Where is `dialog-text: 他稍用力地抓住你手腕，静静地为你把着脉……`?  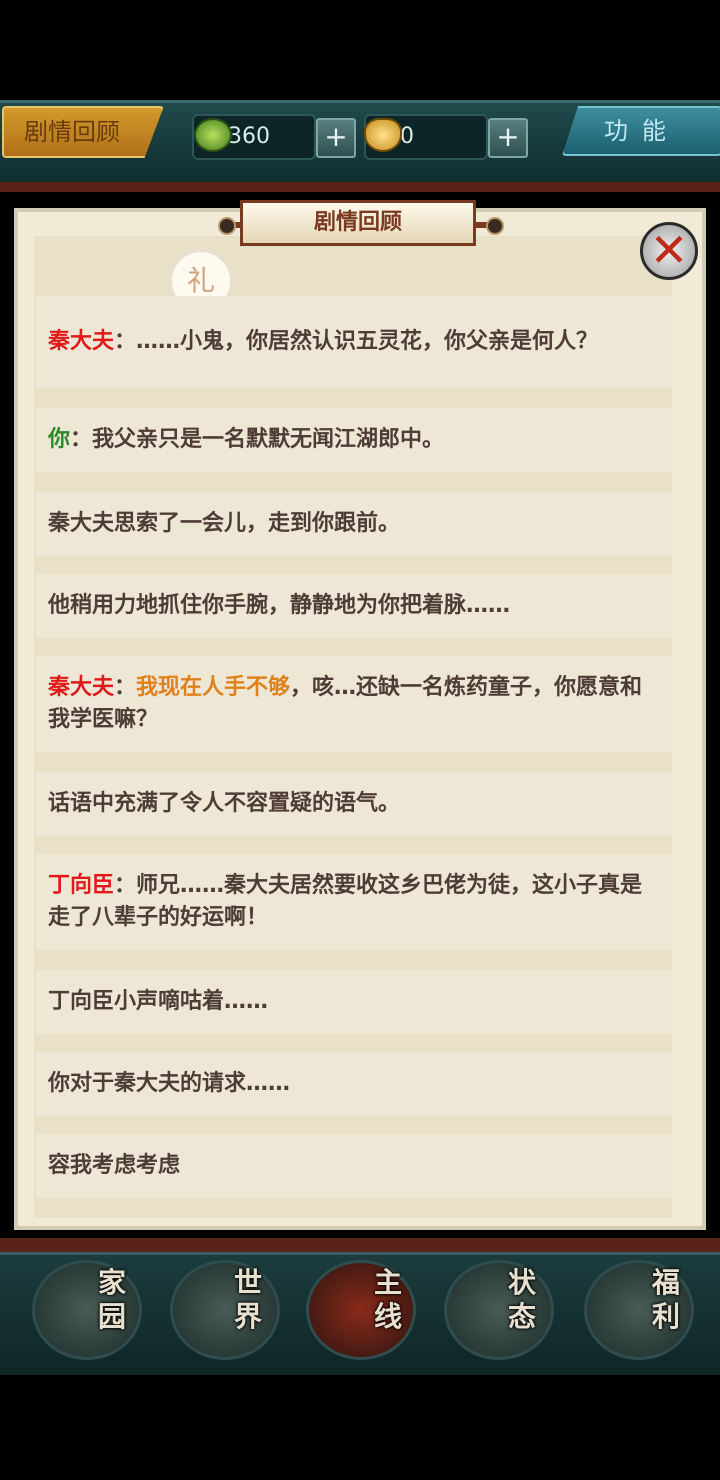
dialog-text: 他稍用力地抓住你手腕，静静地为你把着脉…… is located at coordinates (279, 605).